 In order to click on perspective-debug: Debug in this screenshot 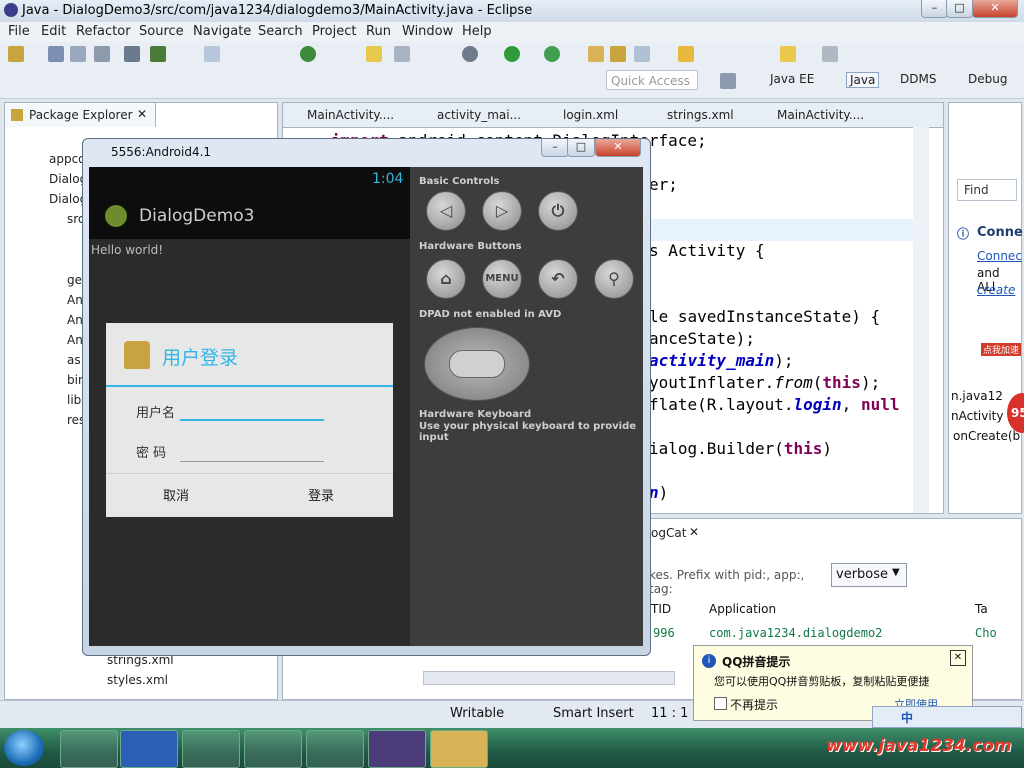, I will do `click(987, 79)`.